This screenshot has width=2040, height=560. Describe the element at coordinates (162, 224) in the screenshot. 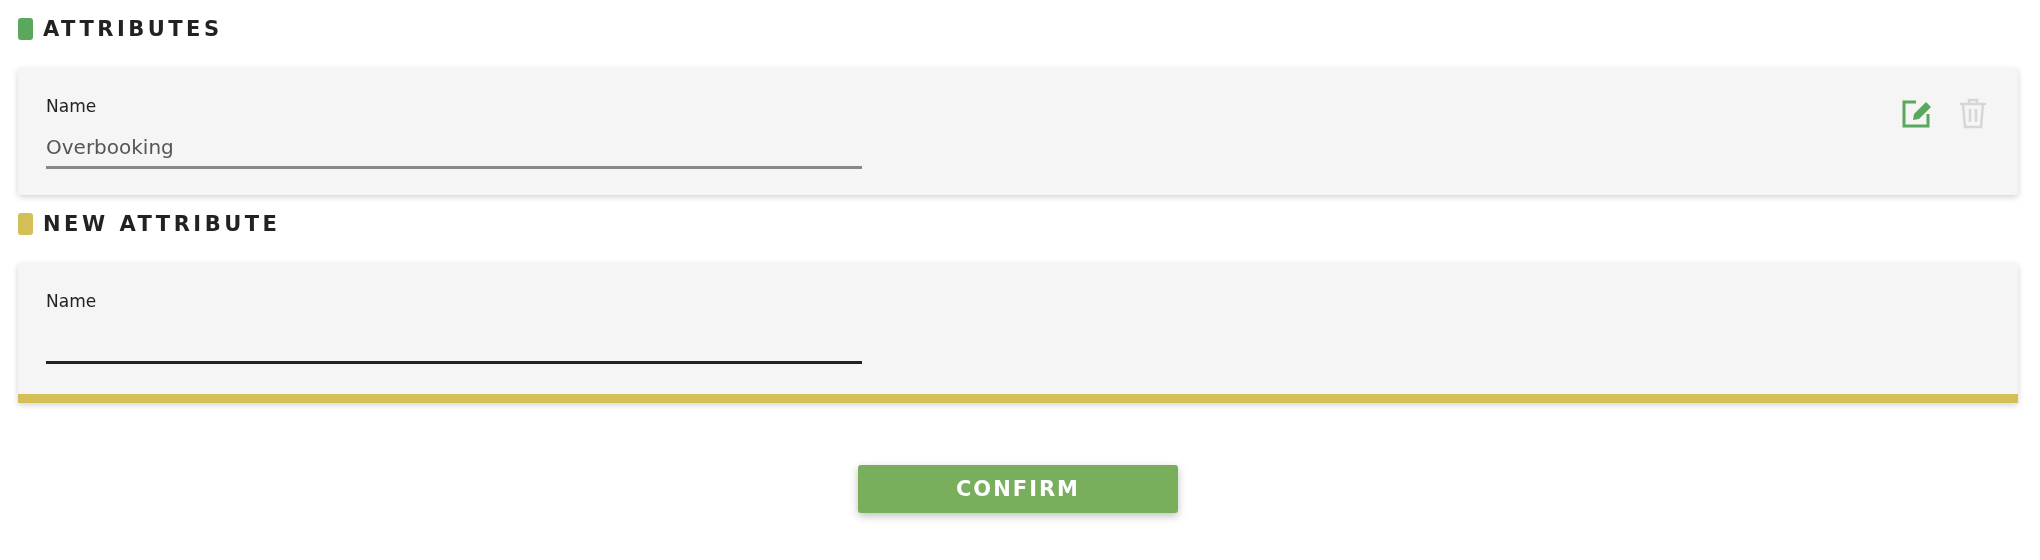

I see `section-title: NEW ATTRIBUTE` at that location.